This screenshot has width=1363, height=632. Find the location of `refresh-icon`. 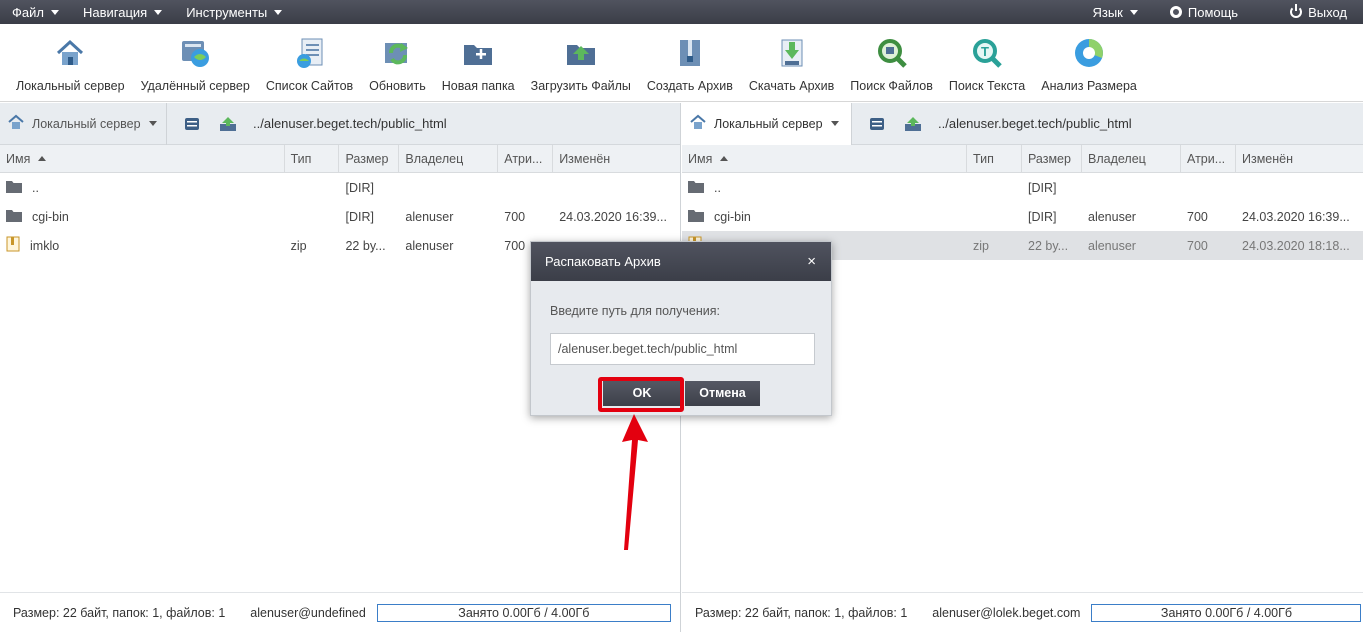

refresh-icon is located at coordinates (397, 53).